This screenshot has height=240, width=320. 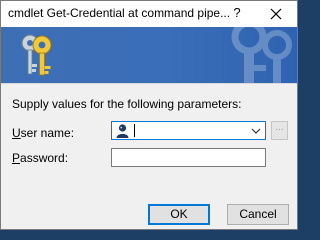 What do you see at coordinates (276, 14) in the screenshot?
I see `close-icon` at bounding box center [276, 14].